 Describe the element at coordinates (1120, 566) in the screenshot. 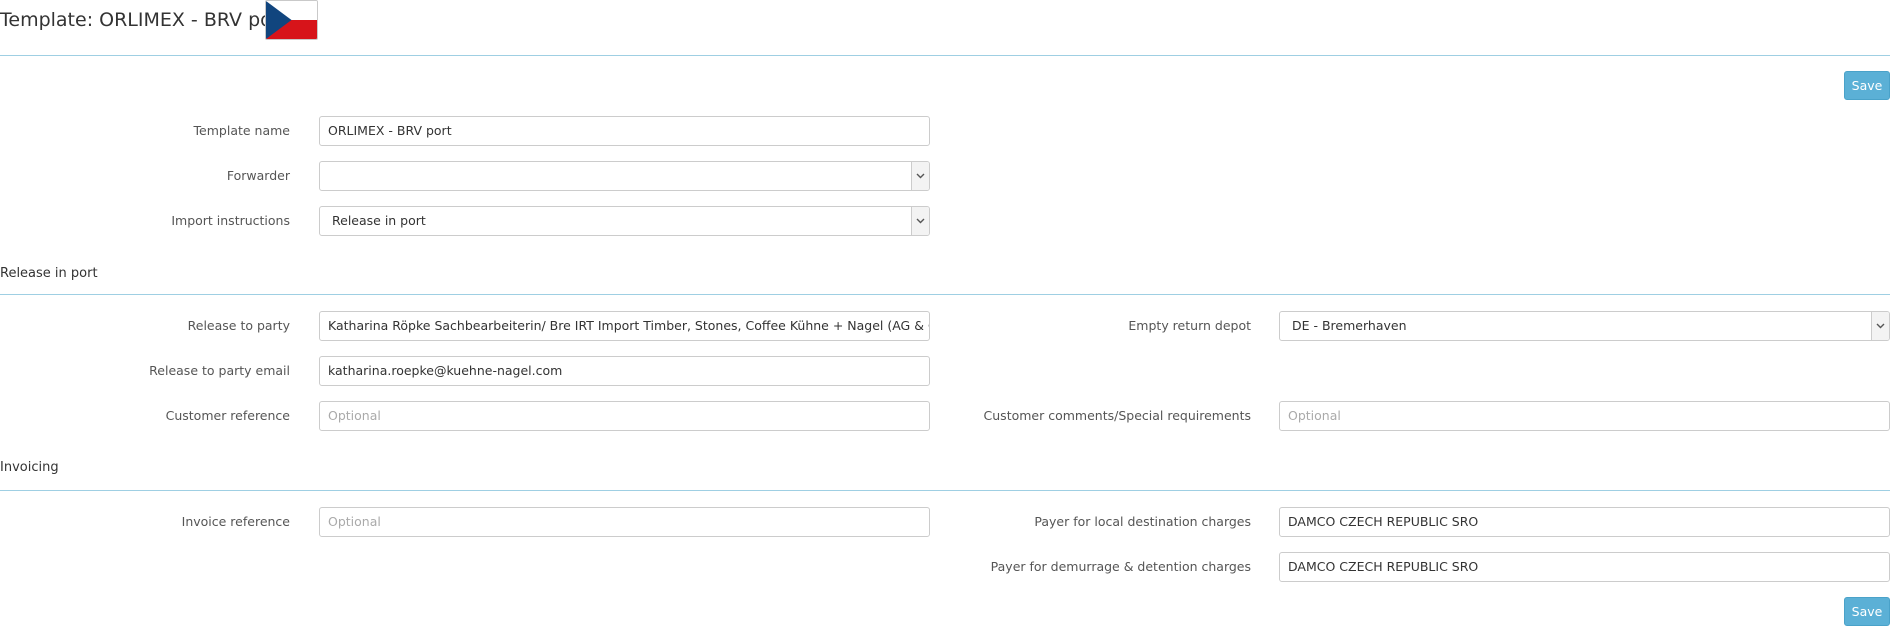

I see `payer-demurrage-label: Payer for demurrage & detention charges` at that location.